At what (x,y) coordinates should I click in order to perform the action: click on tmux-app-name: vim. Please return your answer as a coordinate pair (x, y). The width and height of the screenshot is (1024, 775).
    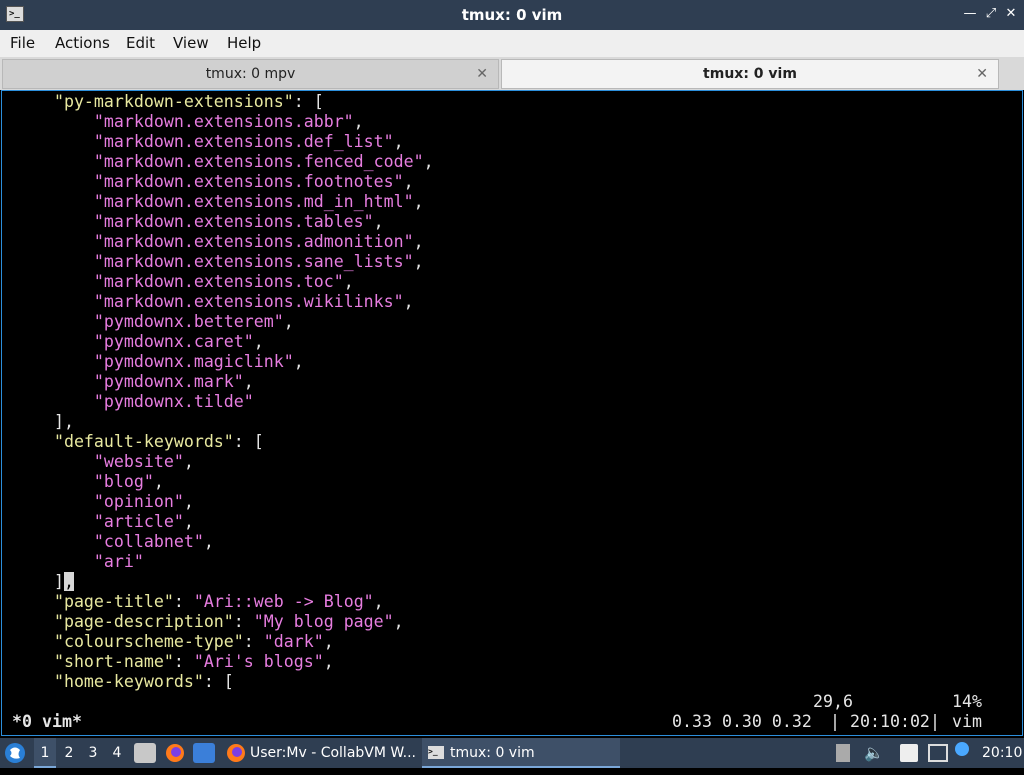
    Looking at the image, I should click on (967, 721).